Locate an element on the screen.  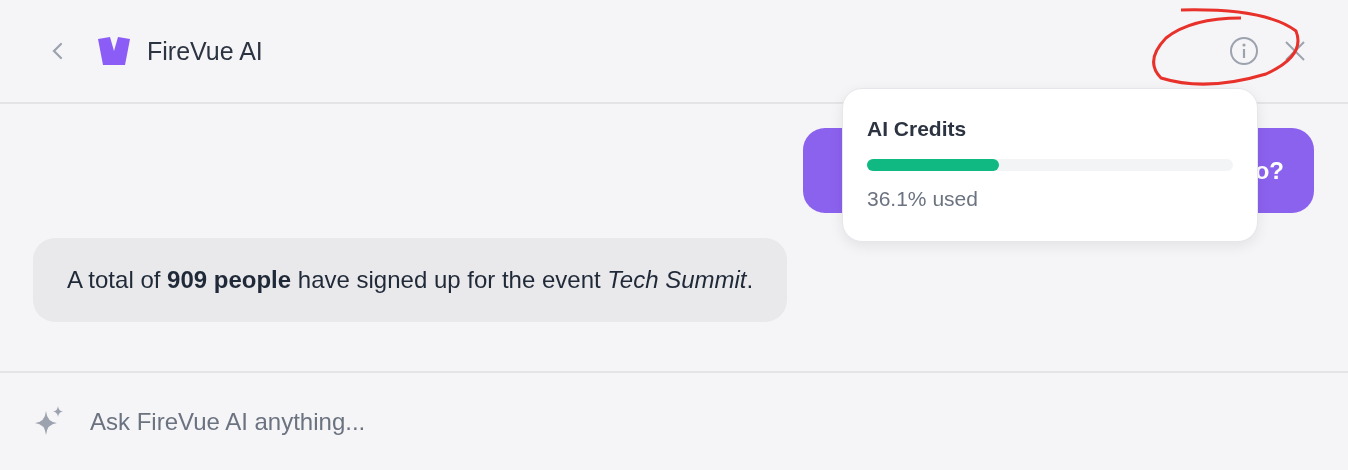
assistant-message: A total of 909 people have signed up for the event Tech Summit. is located at coordinates (410, 280).